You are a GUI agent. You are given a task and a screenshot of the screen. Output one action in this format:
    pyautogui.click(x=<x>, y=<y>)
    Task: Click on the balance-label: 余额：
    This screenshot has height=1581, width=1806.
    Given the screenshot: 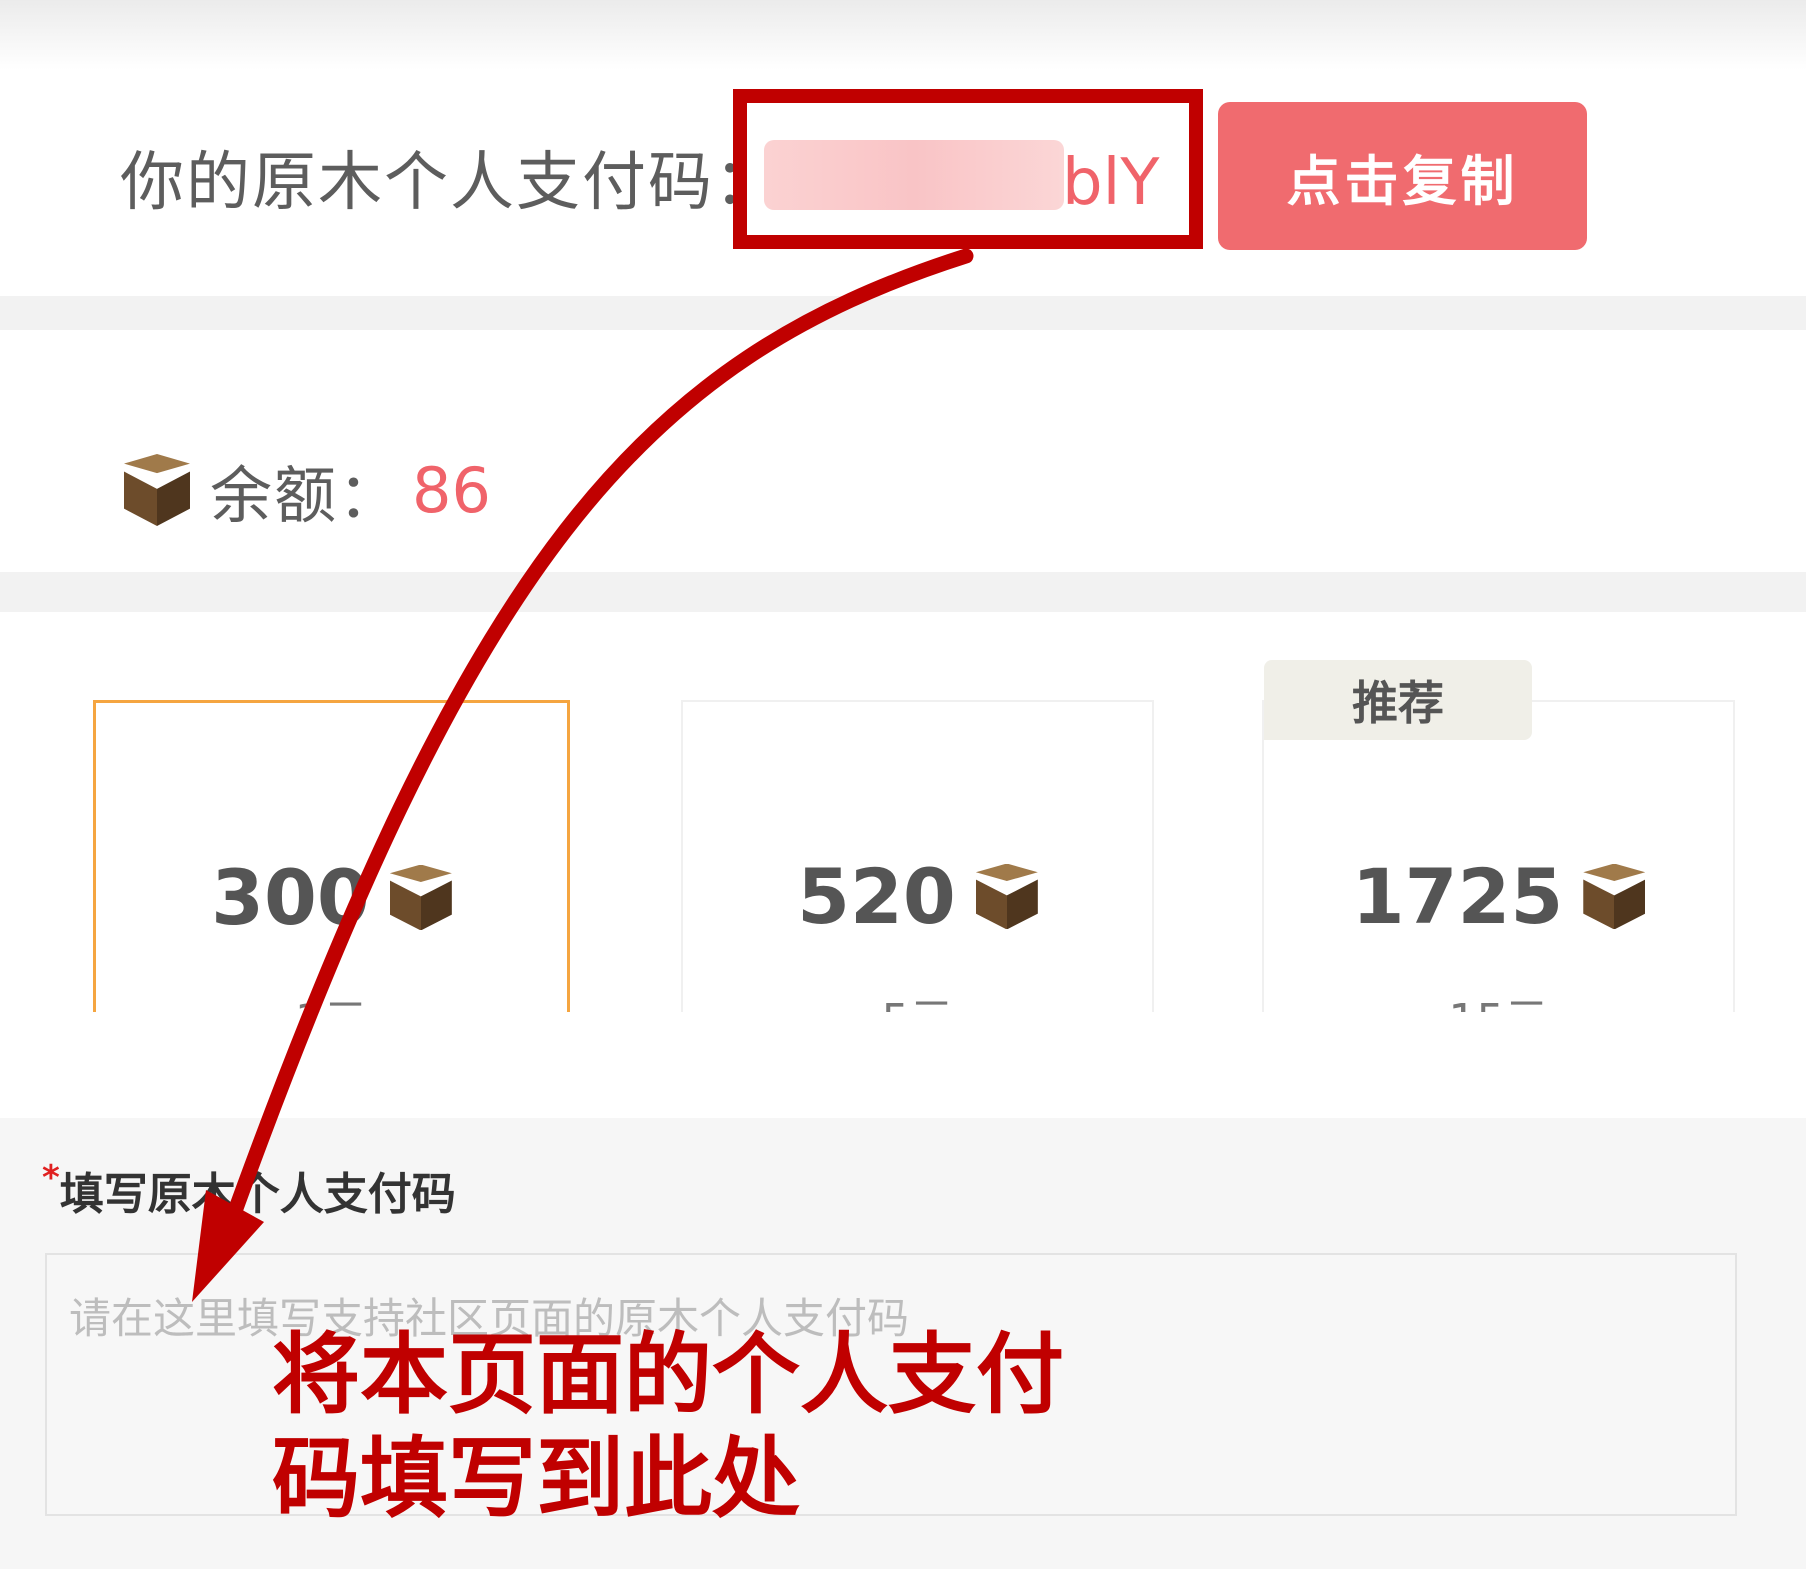 What is the action you would take?
    pyautogui.click(x=306, y=495)
    